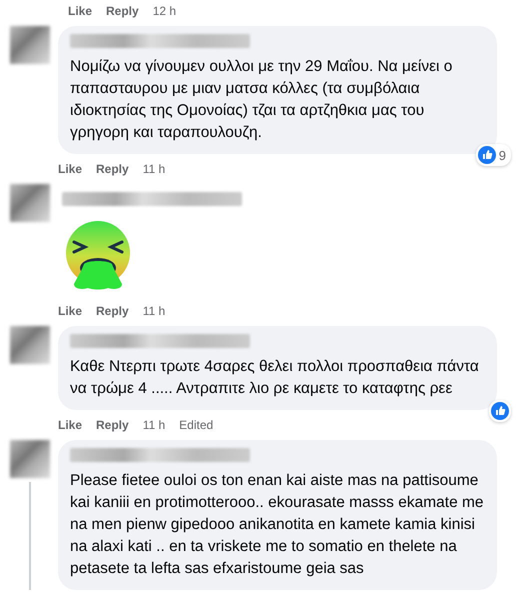  Describe the element at coordinates (502, 155) in the screenshot. I see `reaction-count: 9` at that location.